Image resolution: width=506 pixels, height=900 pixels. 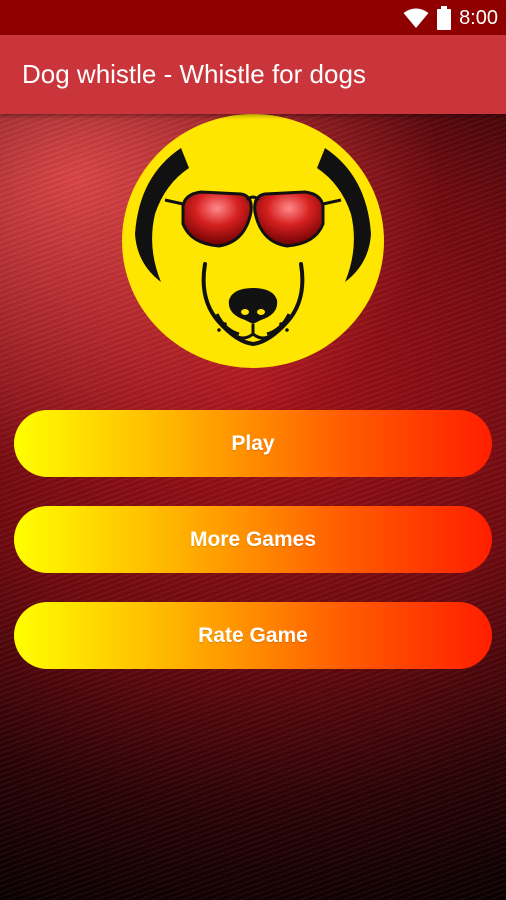 I want to click on app-bar: Dog whistle - Whistle for dogs, so click(x=253, y=74).